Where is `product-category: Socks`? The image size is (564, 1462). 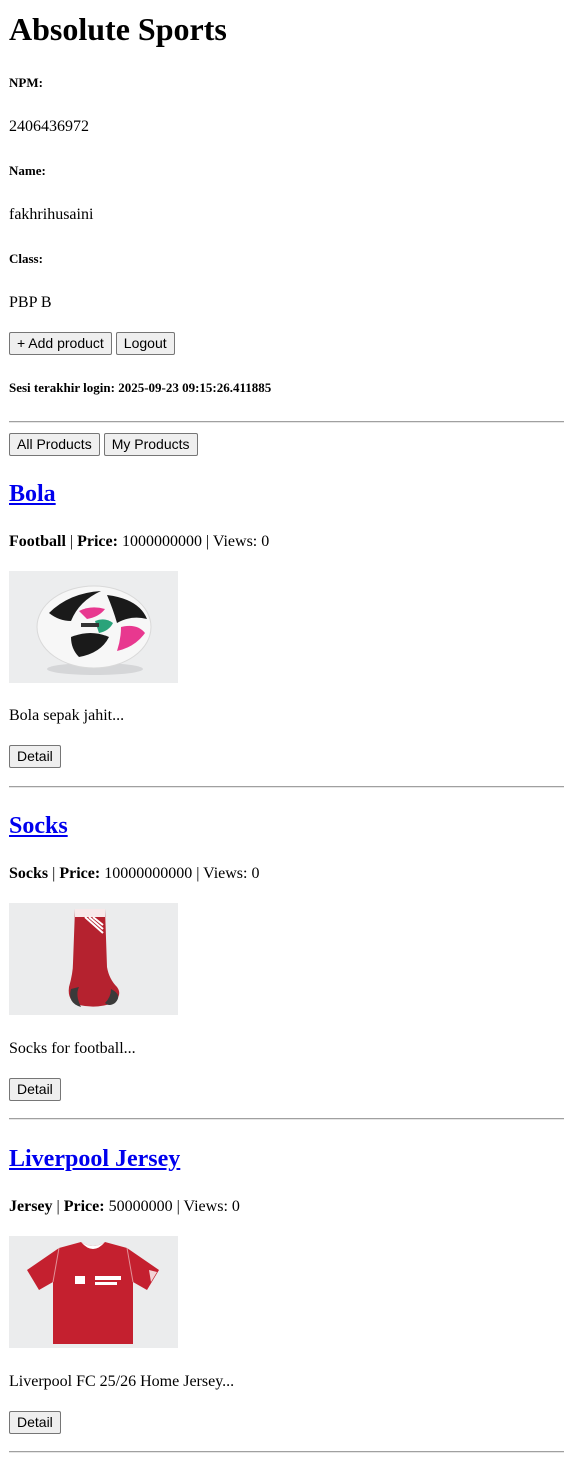
product-category: Socks is located at coordinates (29, 873).